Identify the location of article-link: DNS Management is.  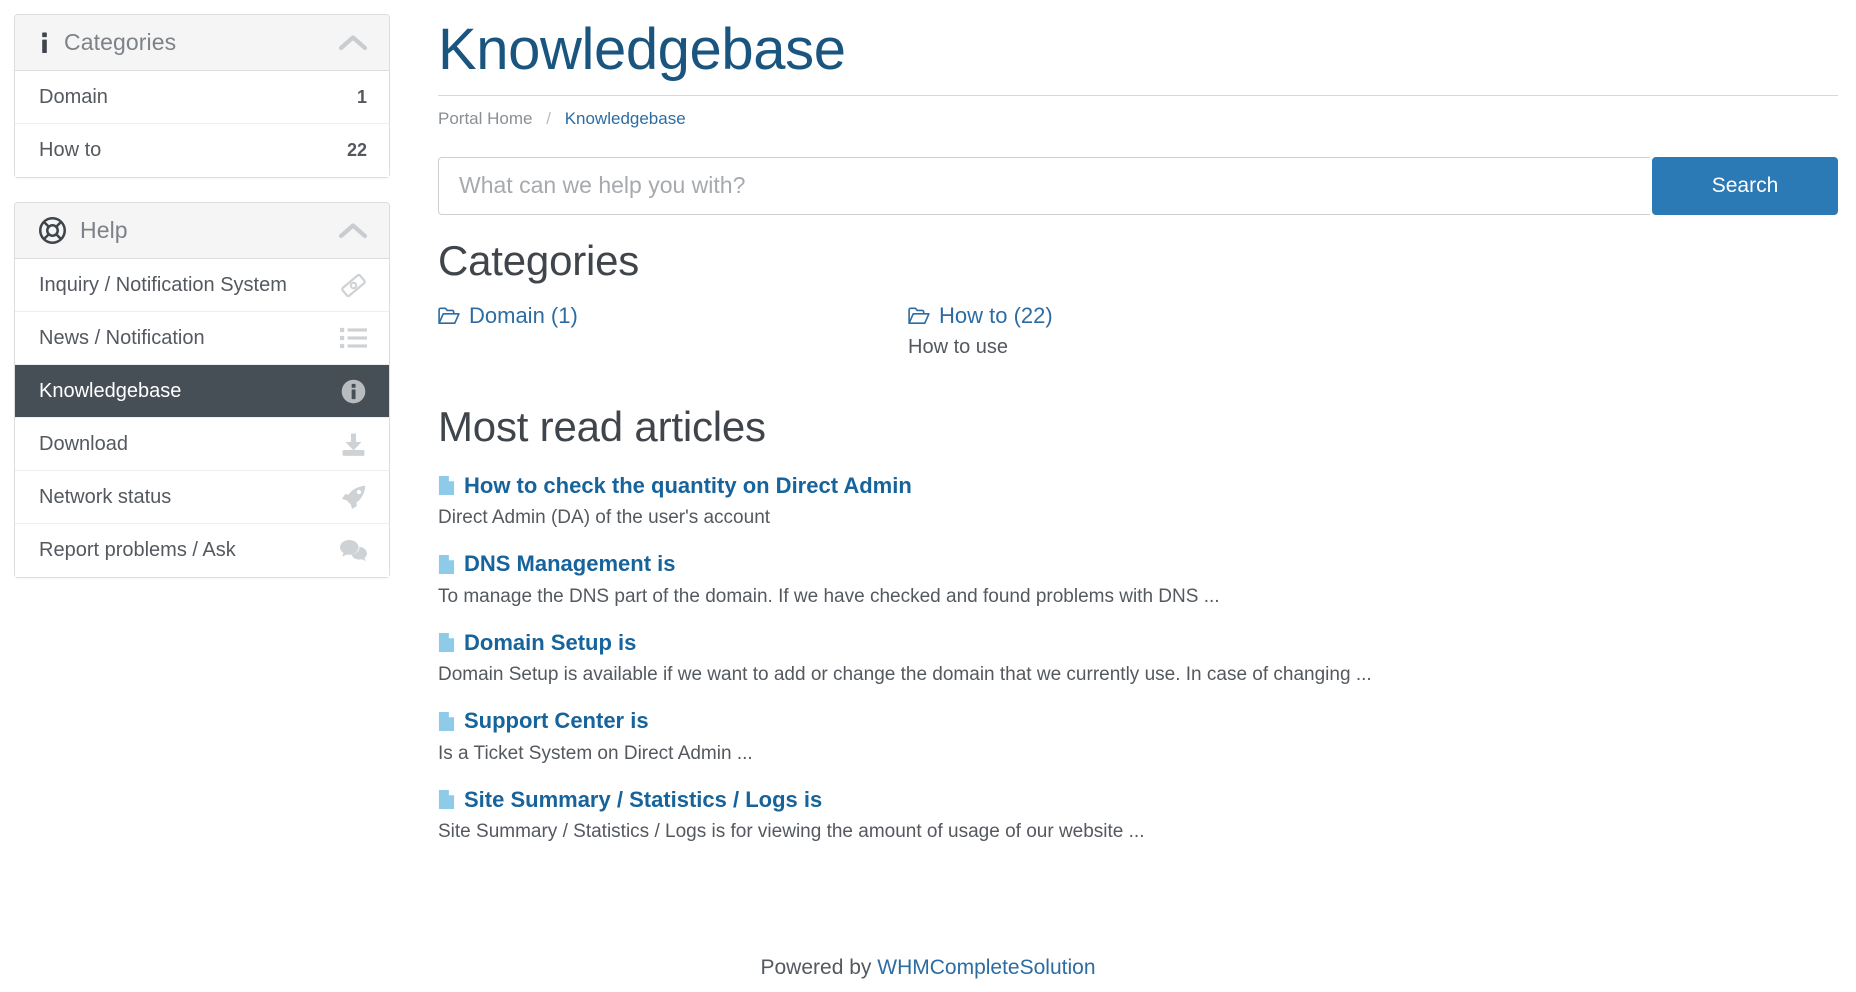
(557, 564).